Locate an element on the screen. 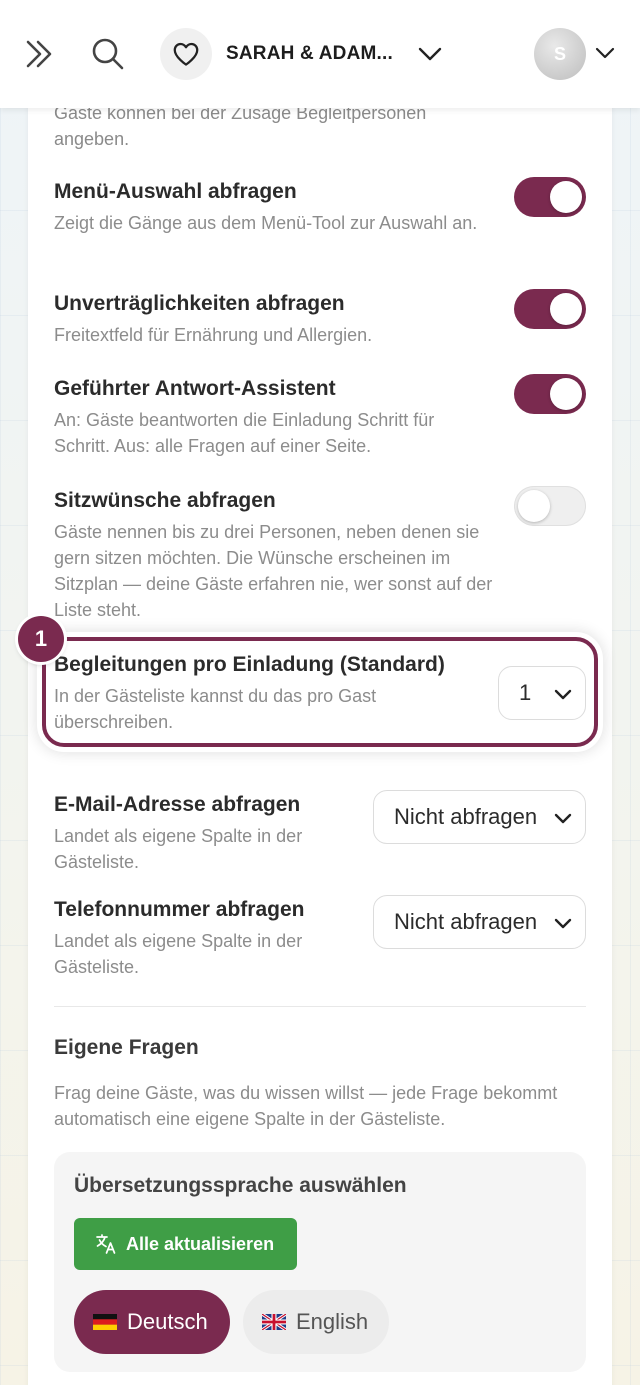  step-badge: 1 is located at coordinates (41, 639).